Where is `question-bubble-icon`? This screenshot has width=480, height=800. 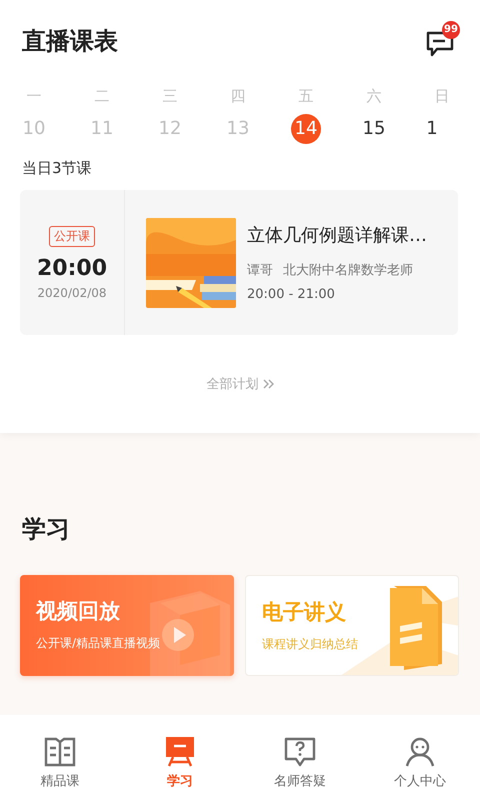
question-bubble-icon is located at coordinates (300, 752).